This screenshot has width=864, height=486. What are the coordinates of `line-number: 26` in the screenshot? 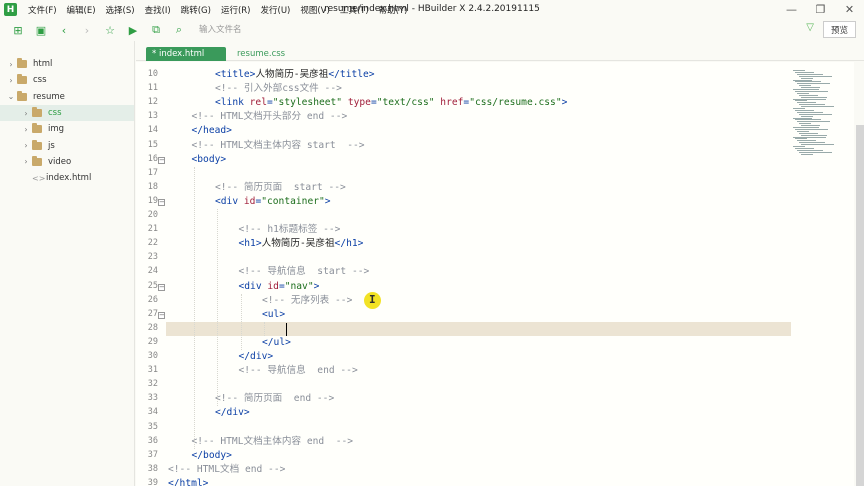 It's located at (152, 299).